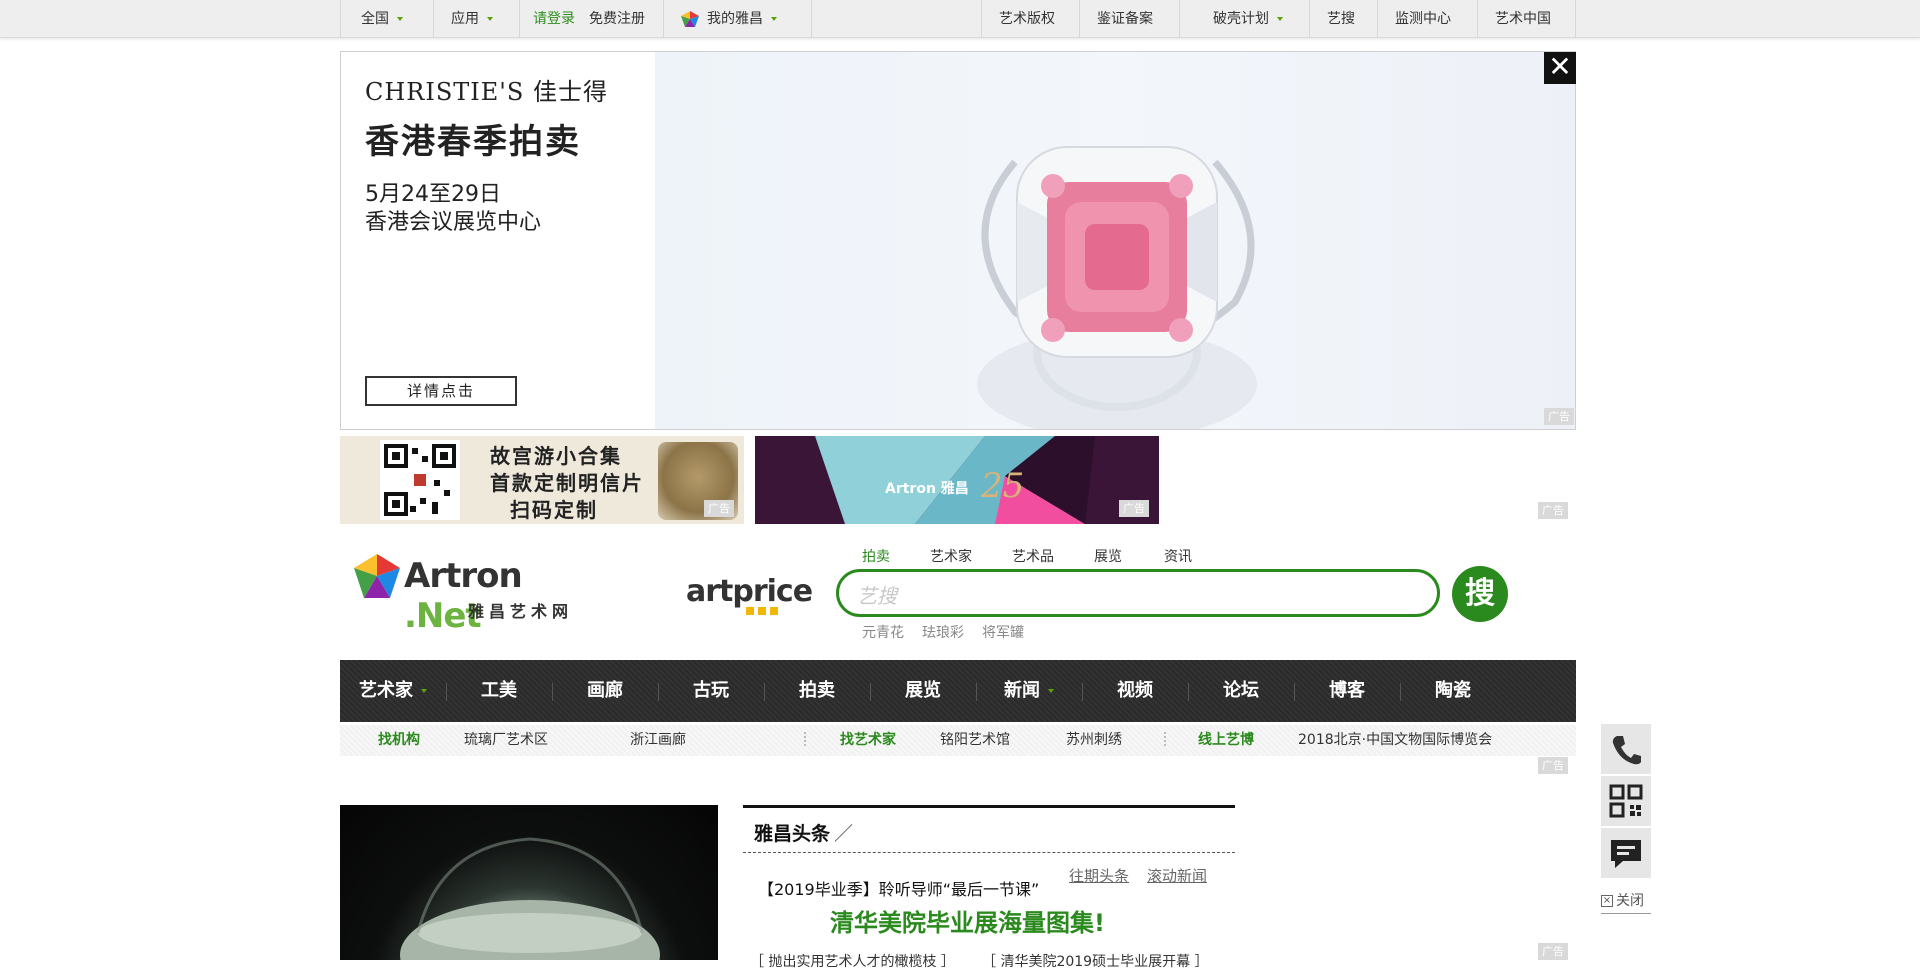  What do you see at coordinates (1423, 19) in the screenshot?
I see `monitor-center-link: 监测中心` at bounding box center [1423, 19].